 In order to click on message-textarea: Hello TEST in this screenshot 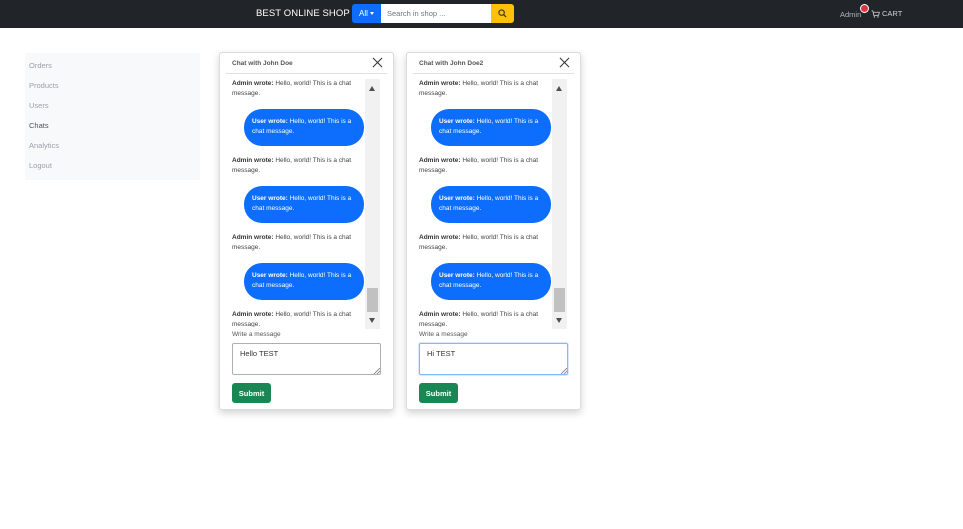, I will do `click(306, 359)`.